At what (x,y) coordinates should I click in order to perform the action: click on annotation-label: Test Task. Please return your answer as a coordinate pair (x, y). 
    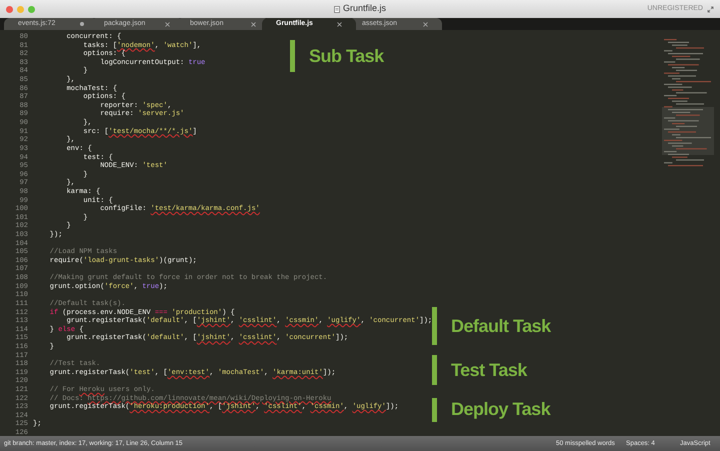
    Looking at the image, I should click on (489, 370).